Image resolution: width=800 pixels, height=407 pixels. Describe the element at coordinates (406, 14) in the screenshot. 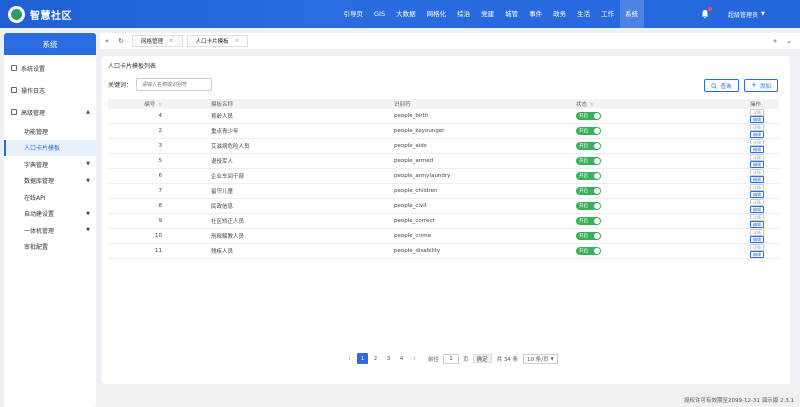

I see `nav-item-bigdata: 大数据` at that location.